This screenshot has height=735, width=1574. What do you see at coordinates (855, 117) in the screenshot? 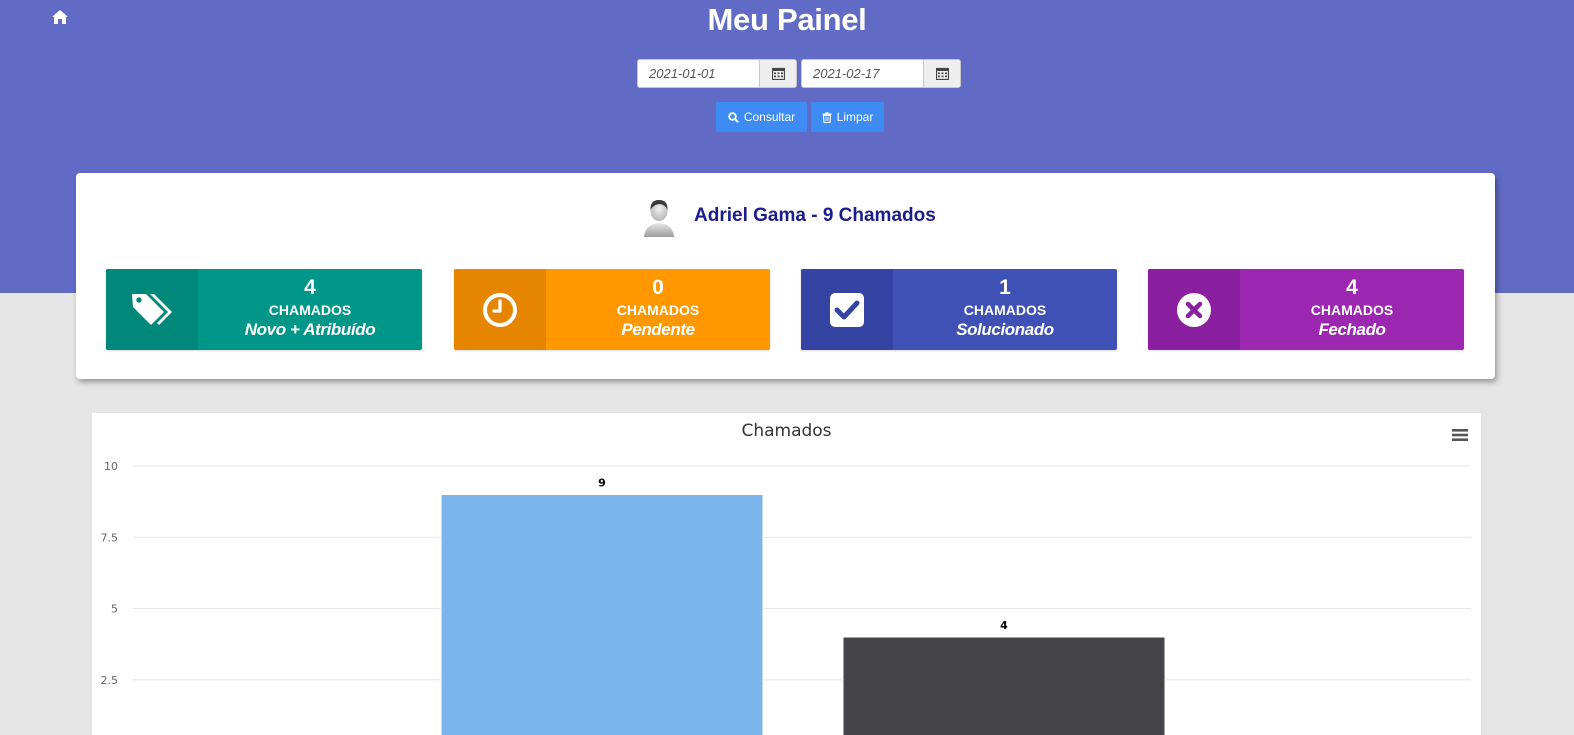
I see `clear-label: Limpar` at bounding box center [855, 117].